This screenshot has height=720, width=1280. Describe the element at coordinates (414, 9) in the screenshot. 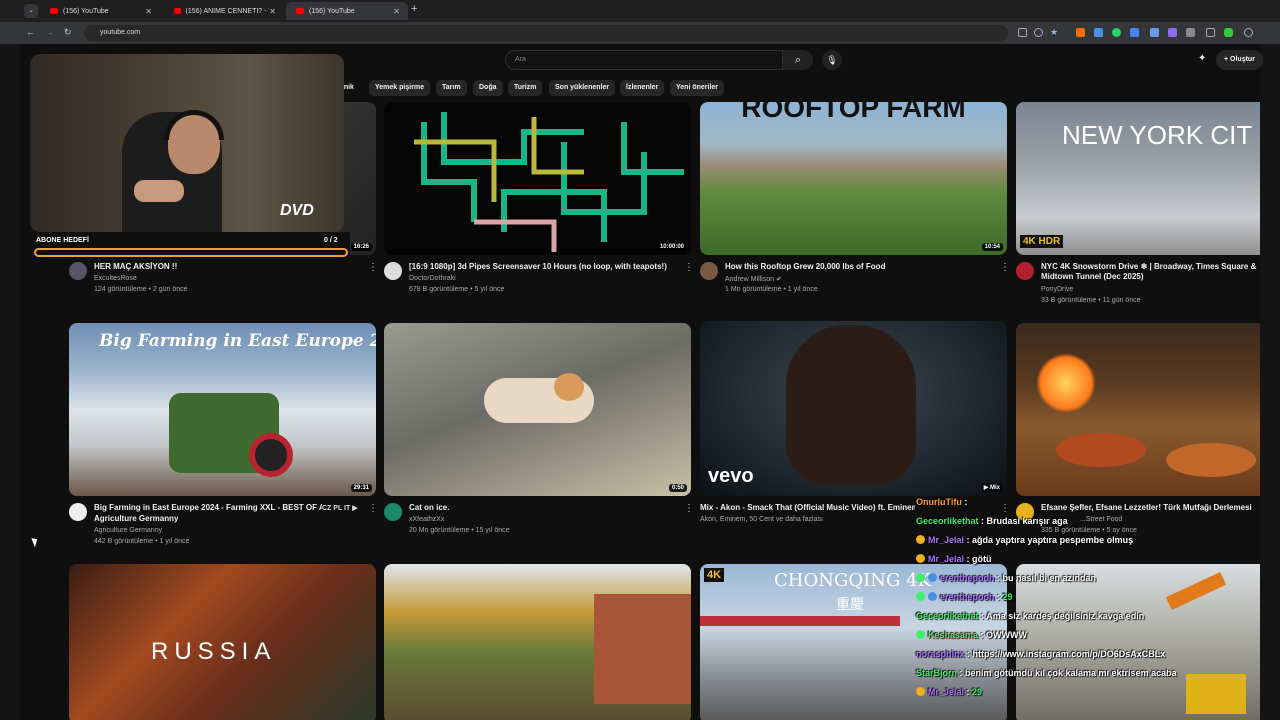

I see `new-tab-icon: +` at that location.